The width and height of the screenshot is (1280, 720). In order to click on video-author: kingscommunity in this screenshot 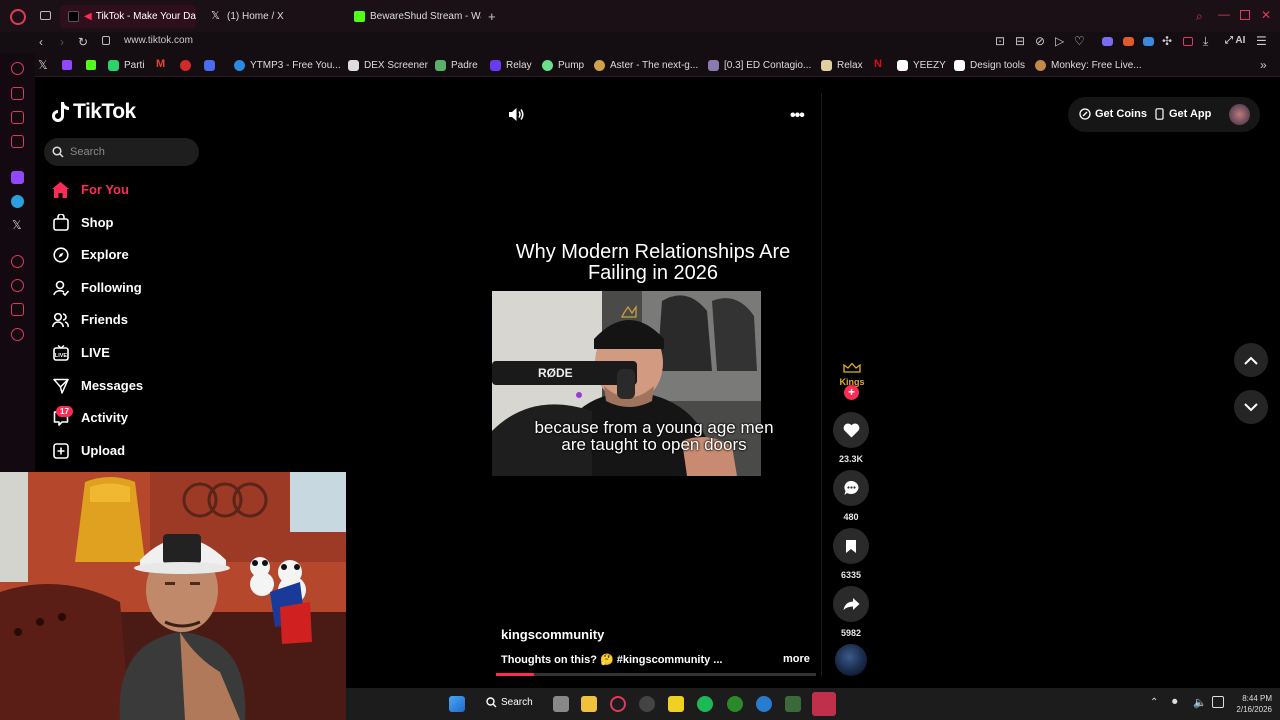, I will do `click(552, 634)`.